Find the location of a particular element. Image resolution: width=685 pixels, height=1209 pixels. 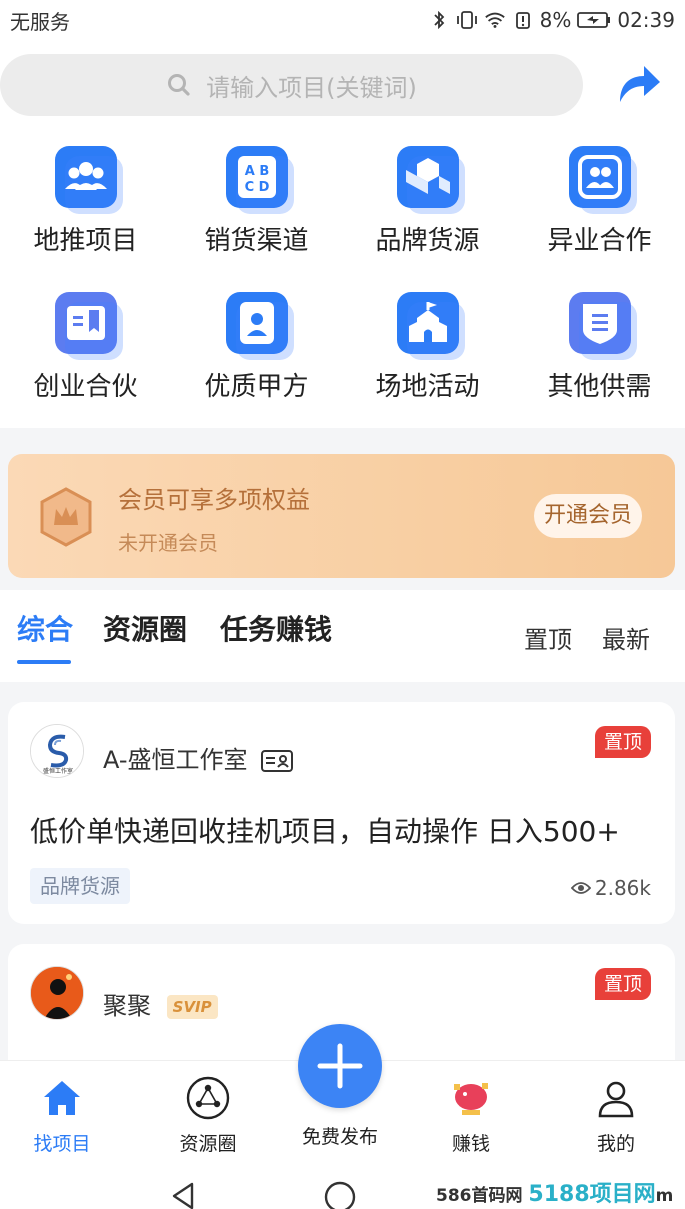

category-qita: 其他供需 is located at coordinates (599, 347).